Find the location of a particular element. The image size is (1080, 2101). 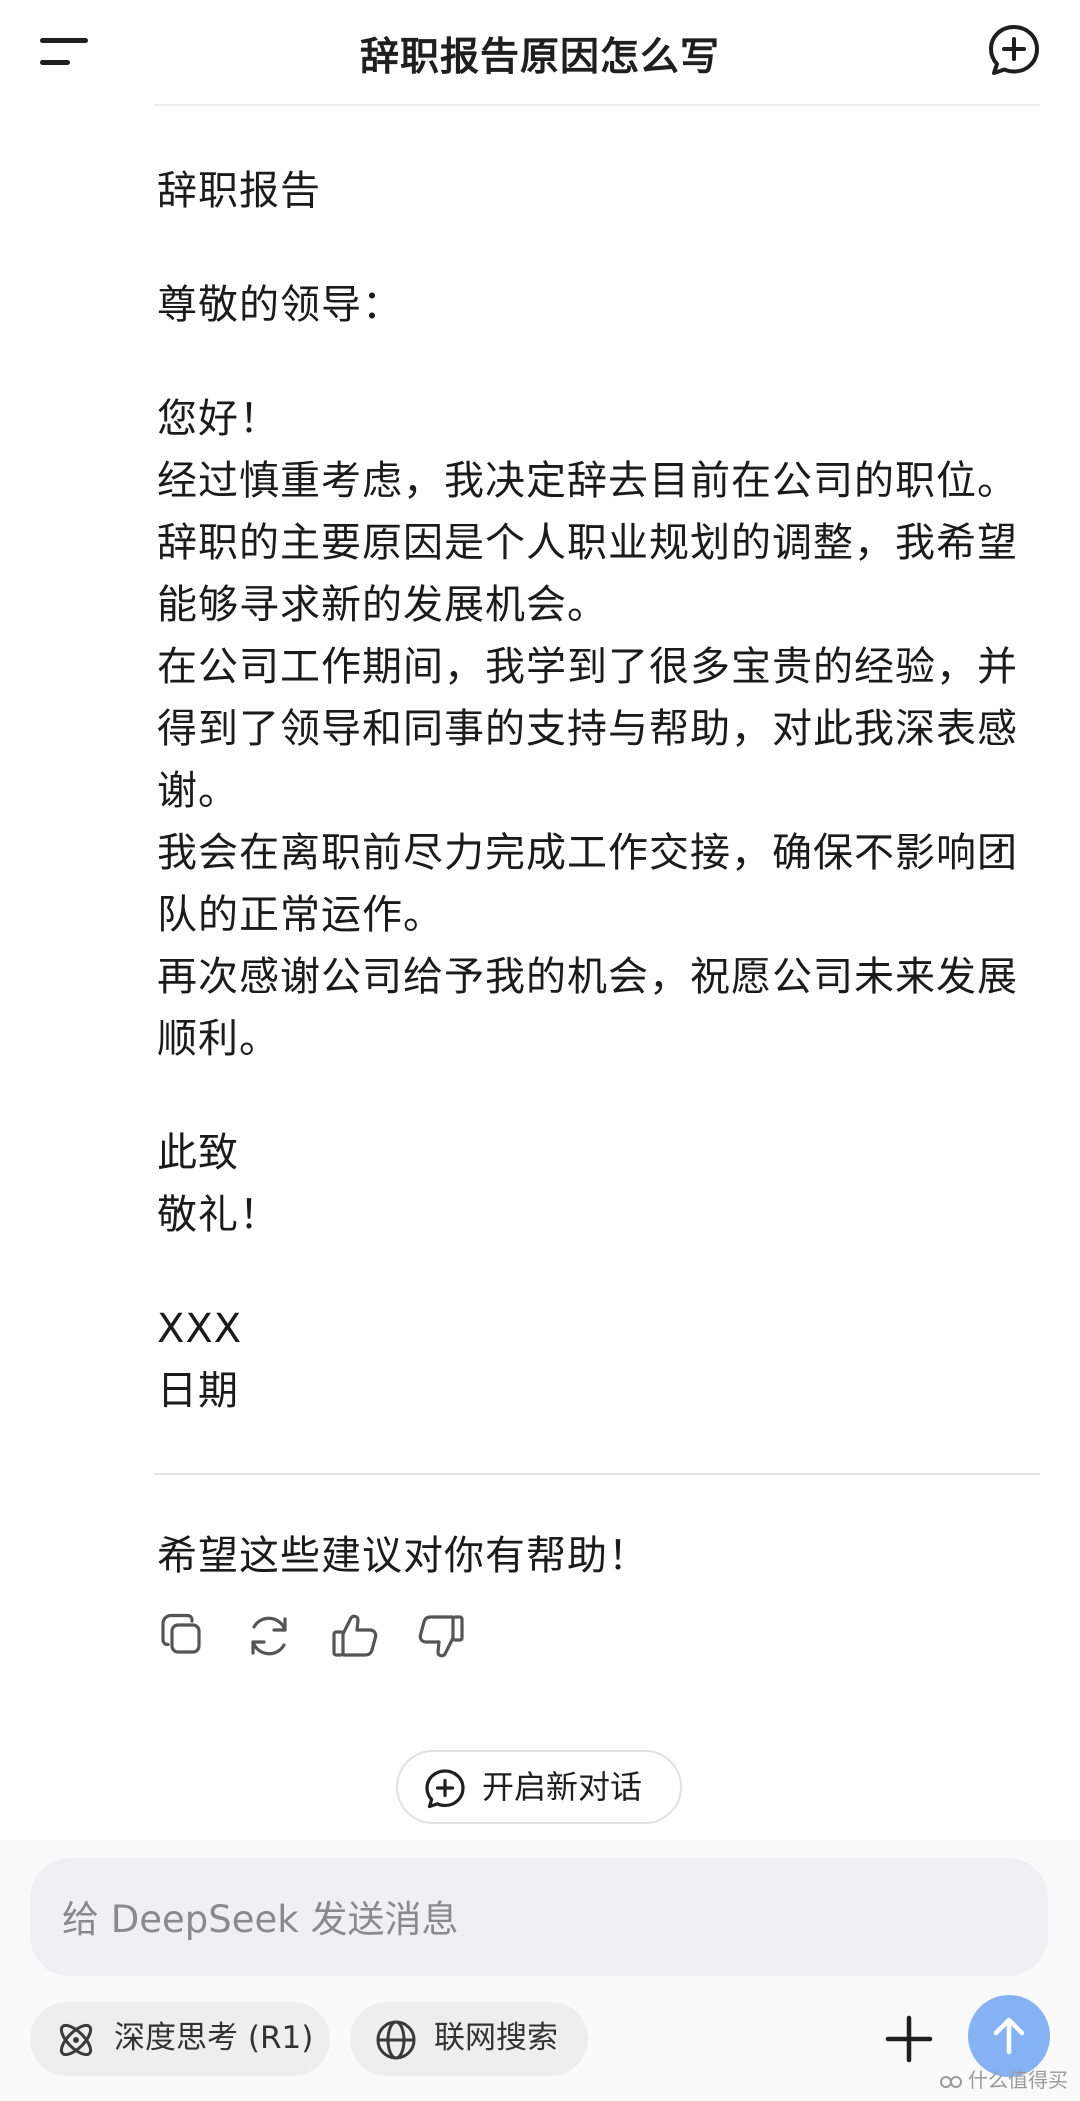

new-chat-icon is located at coordinates (1014, 50).